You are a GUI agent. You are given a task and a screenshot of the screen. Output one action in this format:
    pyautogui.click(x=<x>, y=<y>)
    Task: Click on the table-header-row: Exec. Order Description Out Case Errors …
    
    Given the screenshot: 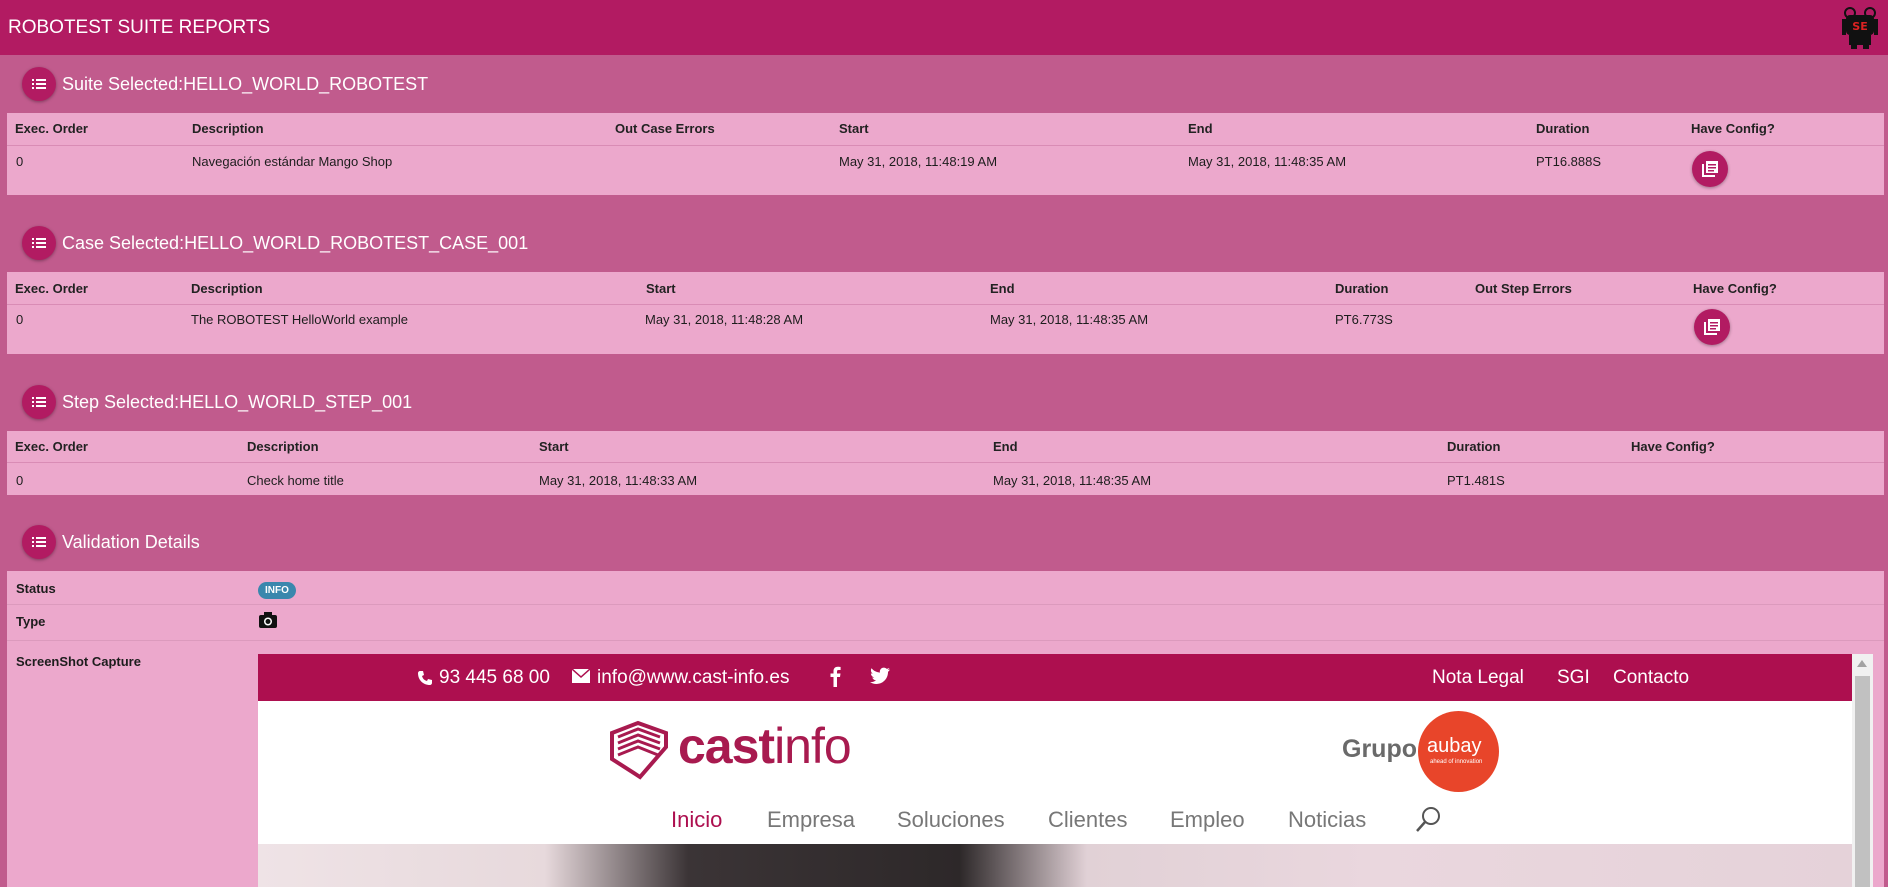 What is the action you would take?
    pyautogui.click(x=945, y=129)
    